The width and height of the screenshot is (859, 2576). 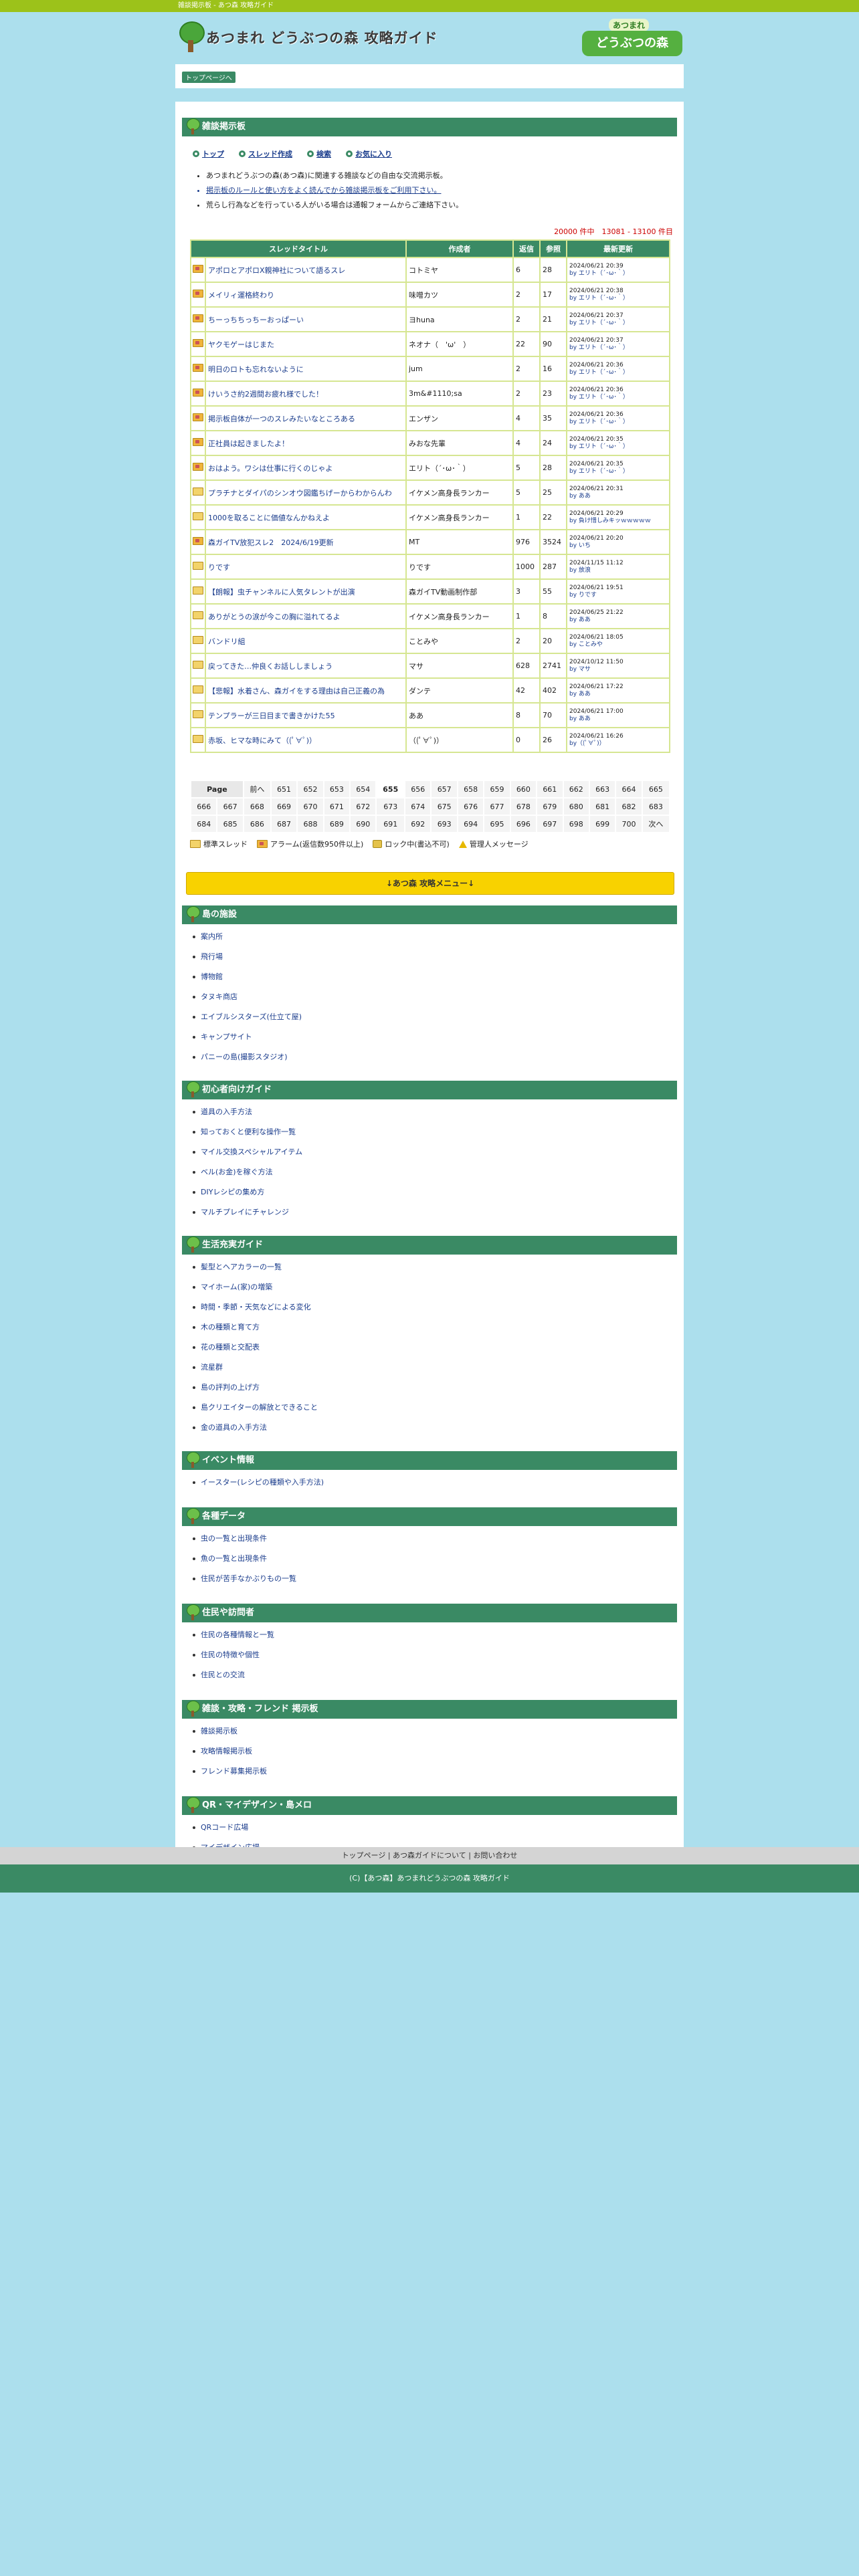 I want to click on menu-link: 魚の一覧と出現条件, so click(x=234, y=1559).